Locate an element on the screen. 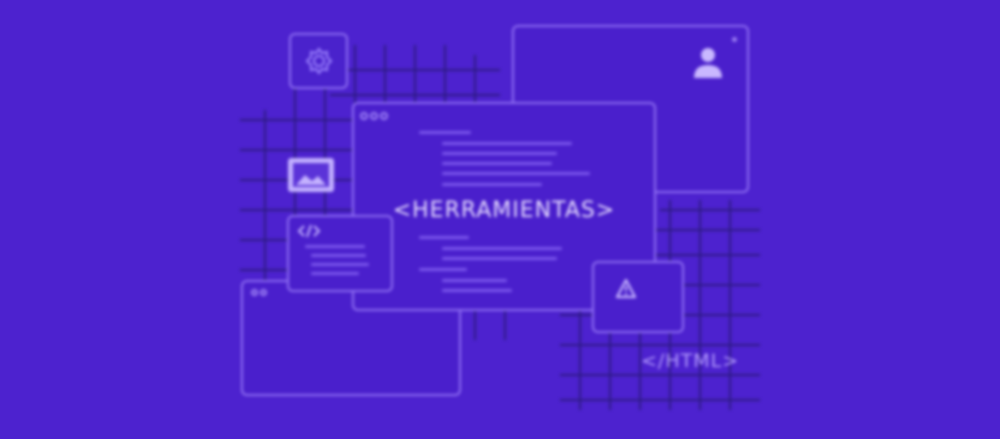 Image resolution: width=1000 pixels, height=439 pixels. settings-box is located at coordinates (318, 61).